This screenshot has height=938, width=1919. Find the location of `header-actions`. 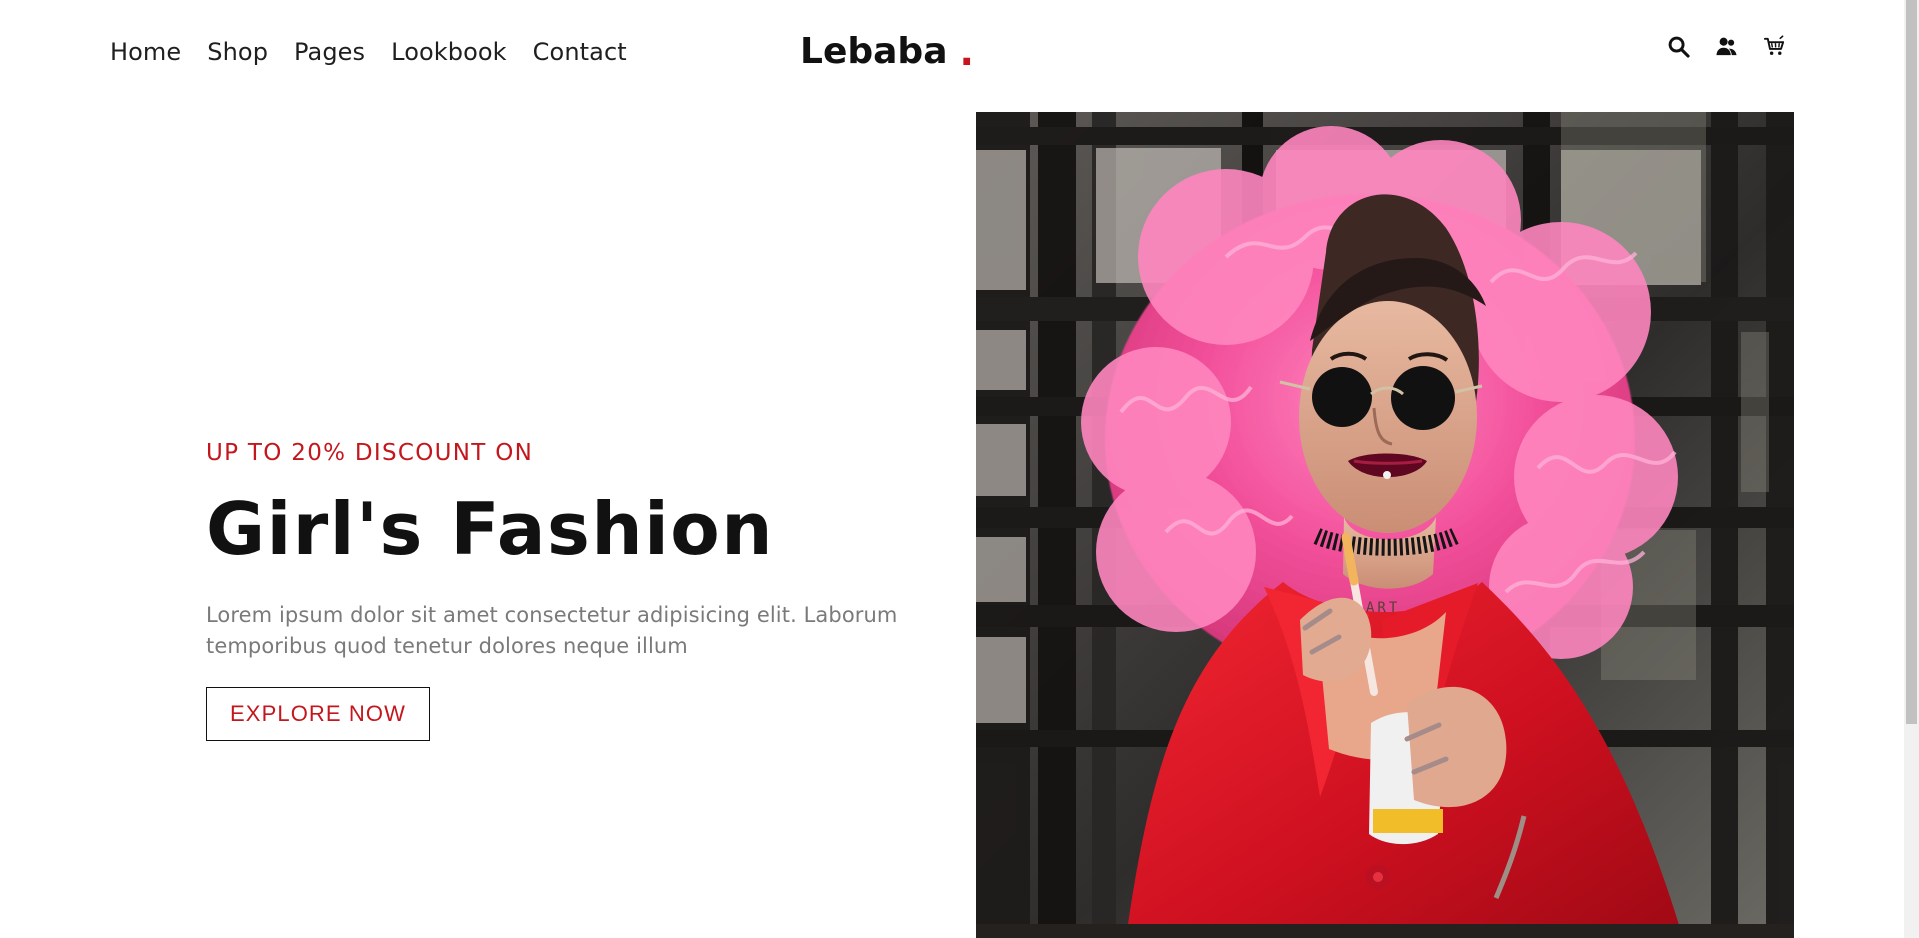

header-actions is located at coordinates (1726, 46).